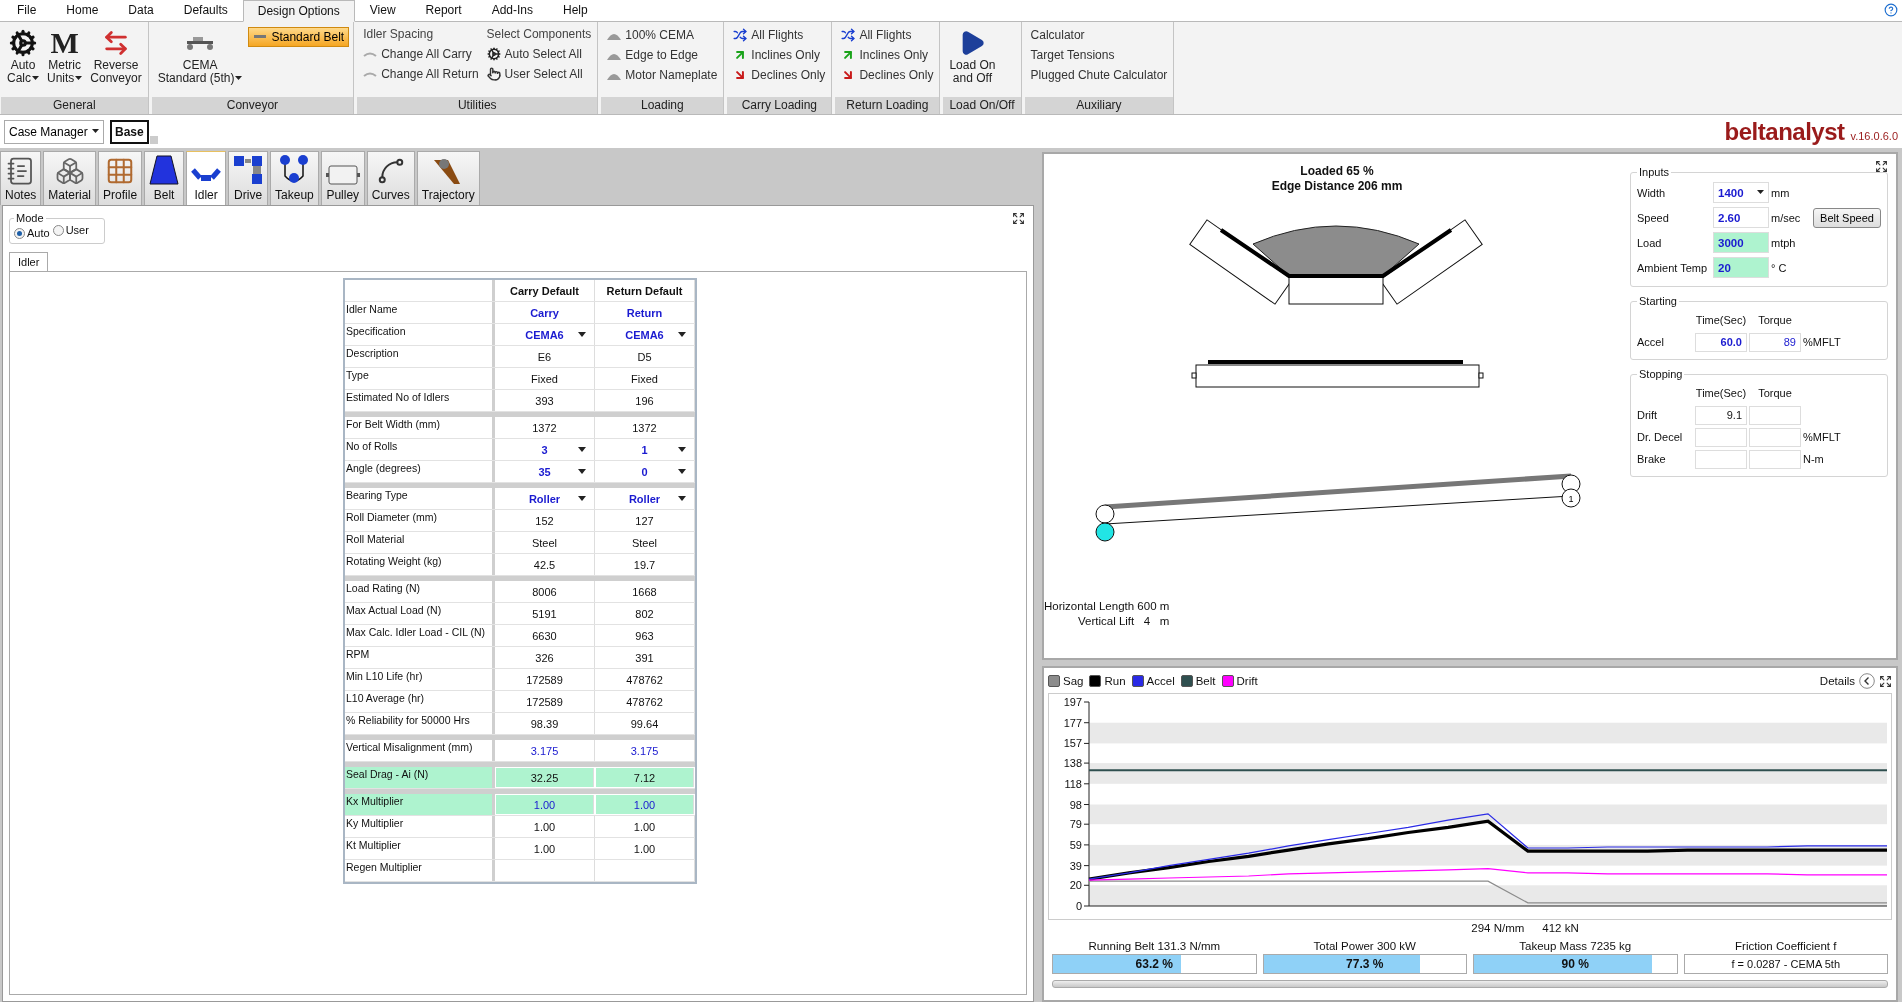 This screenshot has width=1902, height=1002. I want to click on table-dropdown: 1, so click(645, 449).